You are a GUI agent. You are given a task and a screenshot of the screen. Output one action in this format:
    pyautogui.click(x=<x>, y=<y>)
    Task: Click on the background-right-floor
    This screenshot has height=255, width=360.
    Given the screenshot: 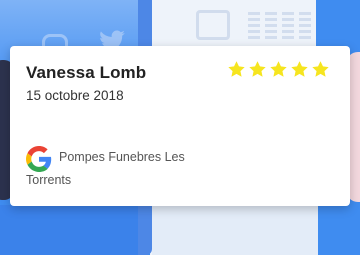 What is the action you would take?
    pyautogui.click(x=235, y=230)
    